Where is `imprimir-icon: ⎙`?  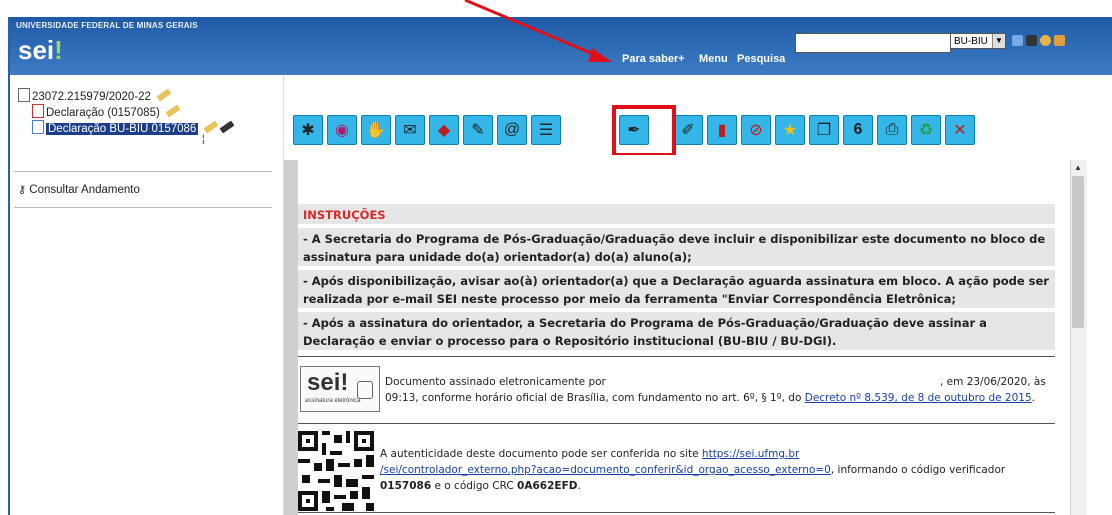 imprimir-icon: ⎙ is located at coordinates (892, 130).